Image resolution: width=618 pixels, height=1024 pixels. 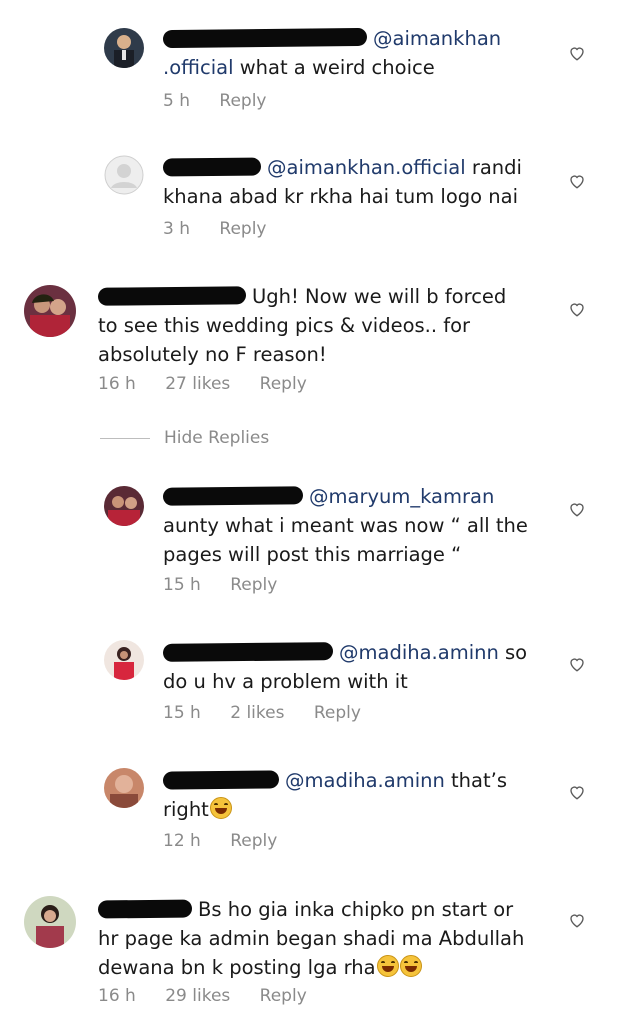 I want to click on timestamp: 5 h, so click(x=176, y=101).